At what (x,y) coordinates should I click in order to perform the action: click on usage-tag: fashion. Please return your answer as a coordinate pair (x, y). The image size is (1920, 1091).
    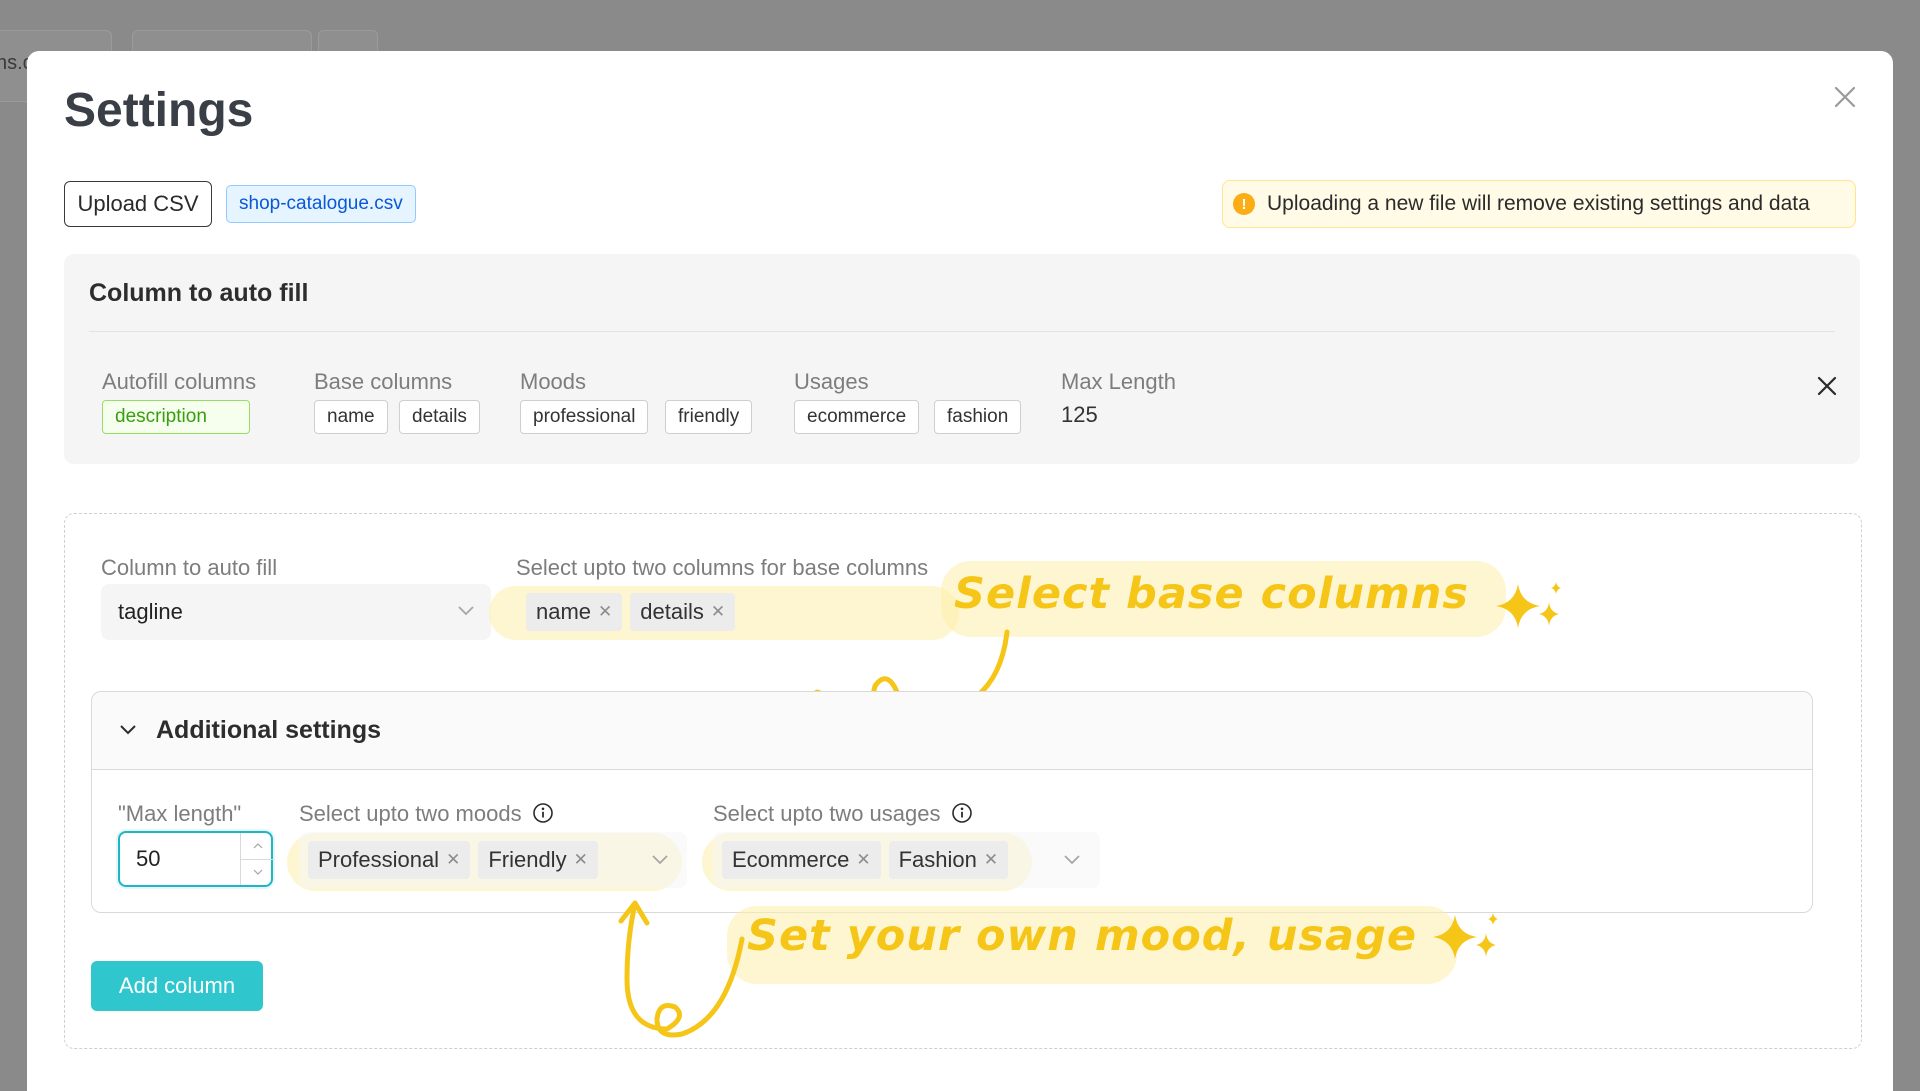
    Looking at the image, I should click on (978, 417).